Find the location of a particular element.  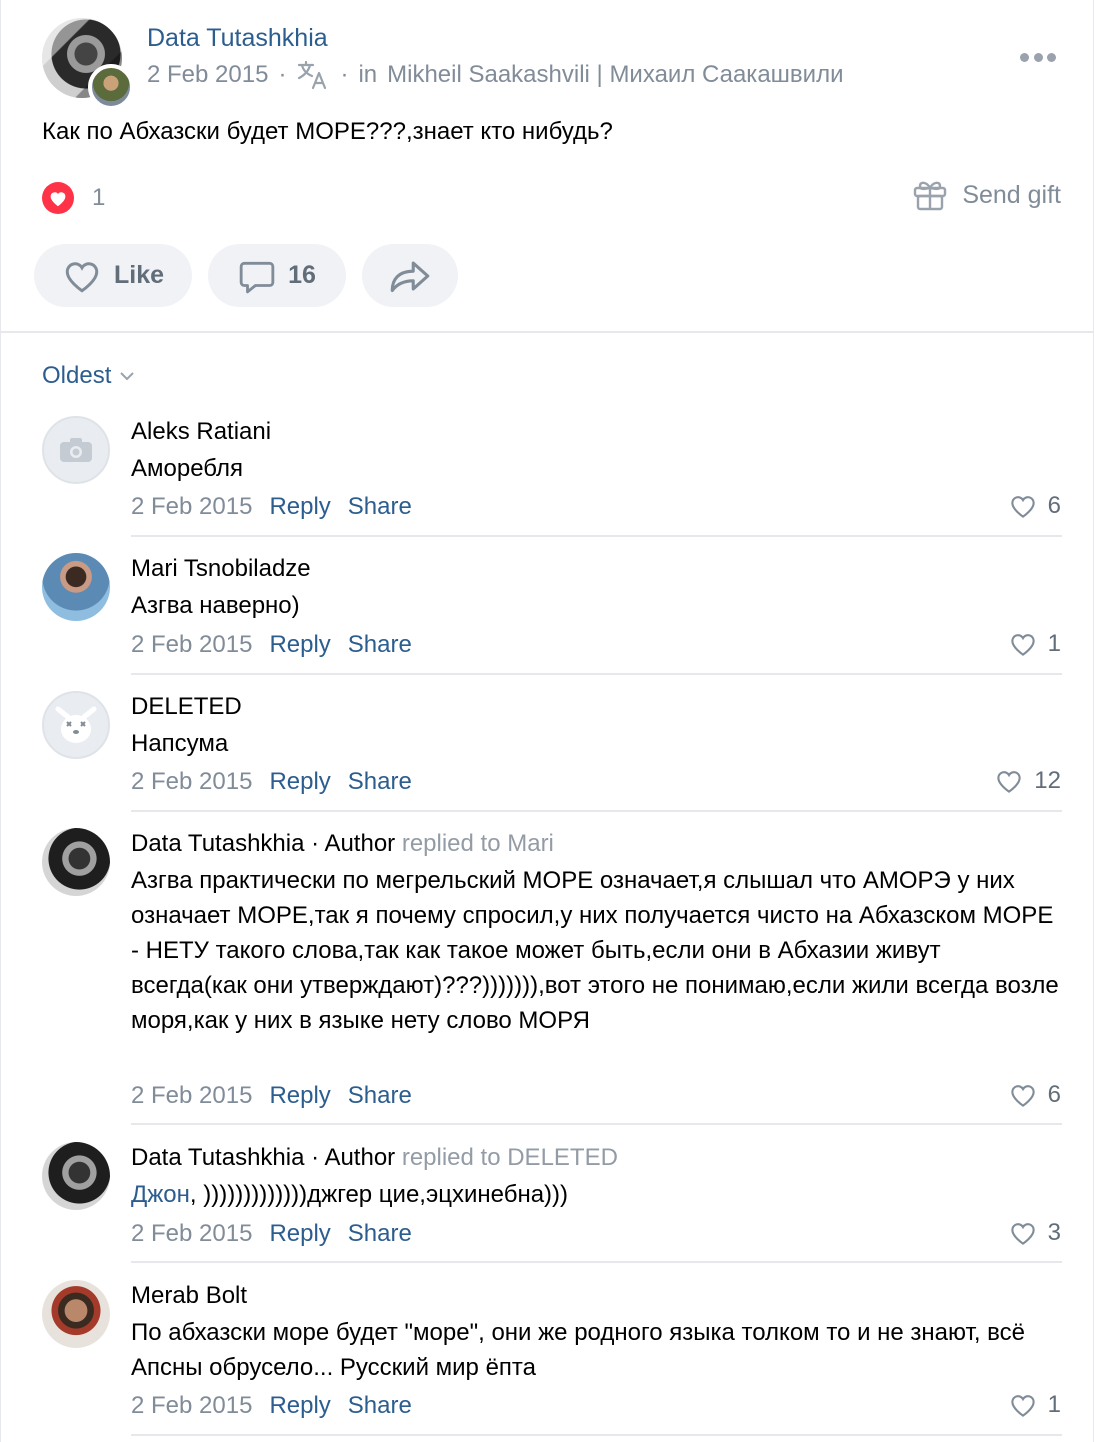

commenter-name: Mari Tsnobiladze is located at coordinates (221, 568).